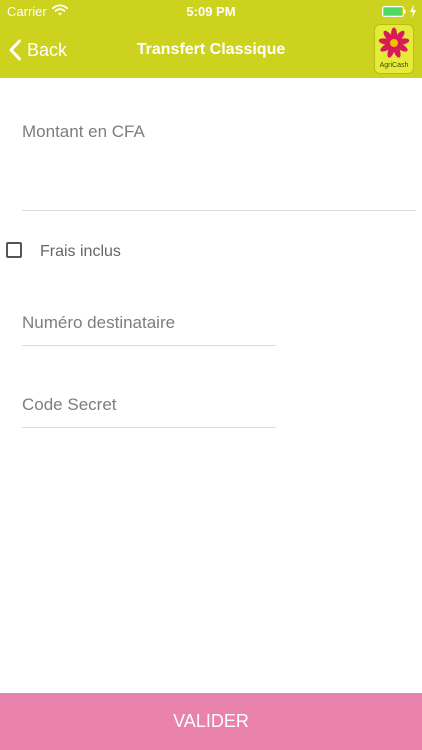 The image size is (422, 750). Describe the element at coordinates (394, 65) in the screenshot. I see `logo-text: AgriCash` at that location.